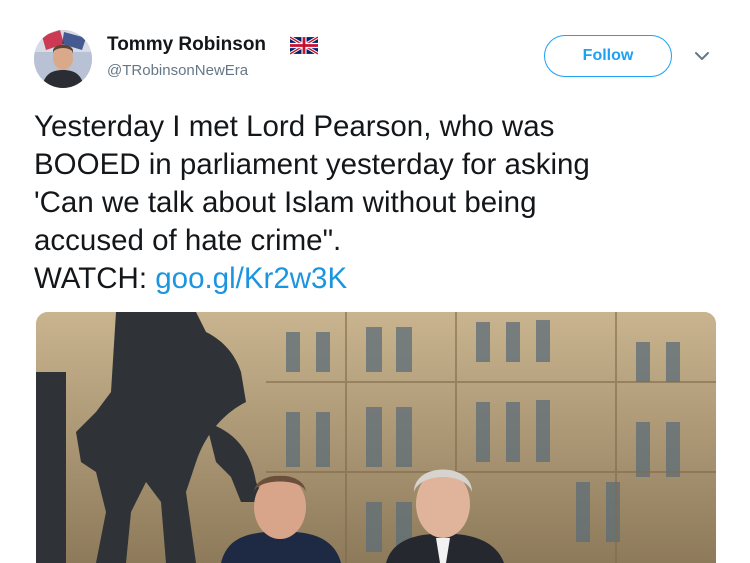 The height and width of the screenshot is (563, 750). What do you see at coordinates (251, 278) in the screenshot?
I see `tweet-link: goo.gl/Kr2w3K` at bounding box center [251, 278].